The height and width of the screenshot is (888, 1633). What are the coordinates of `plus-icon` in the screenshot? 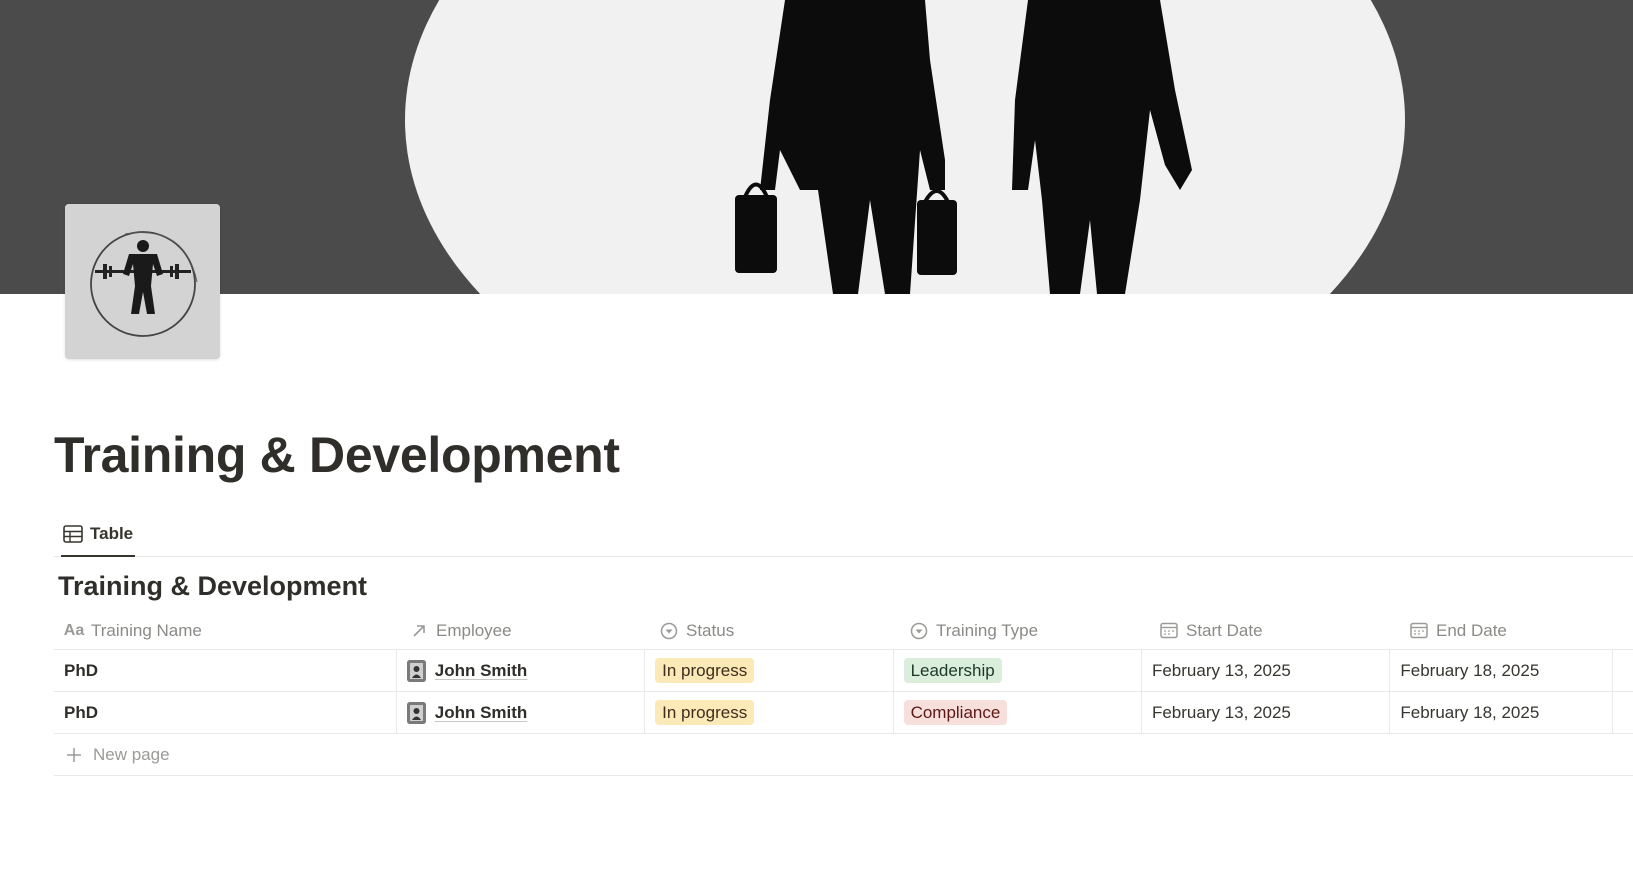 It's located at (74, 755).